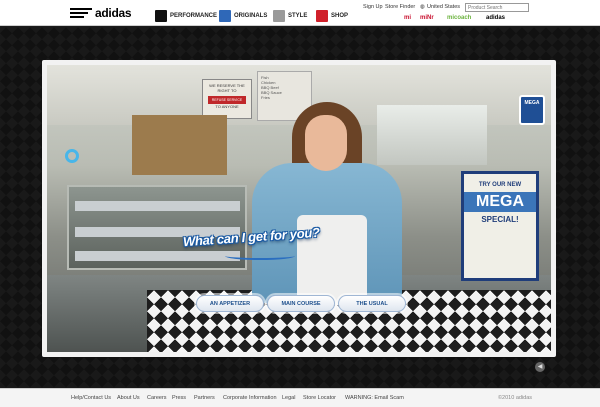  Describe the element at coordinates (373, 7) in the screenshot. I see `sign-up-link: Sign Up` at that location.